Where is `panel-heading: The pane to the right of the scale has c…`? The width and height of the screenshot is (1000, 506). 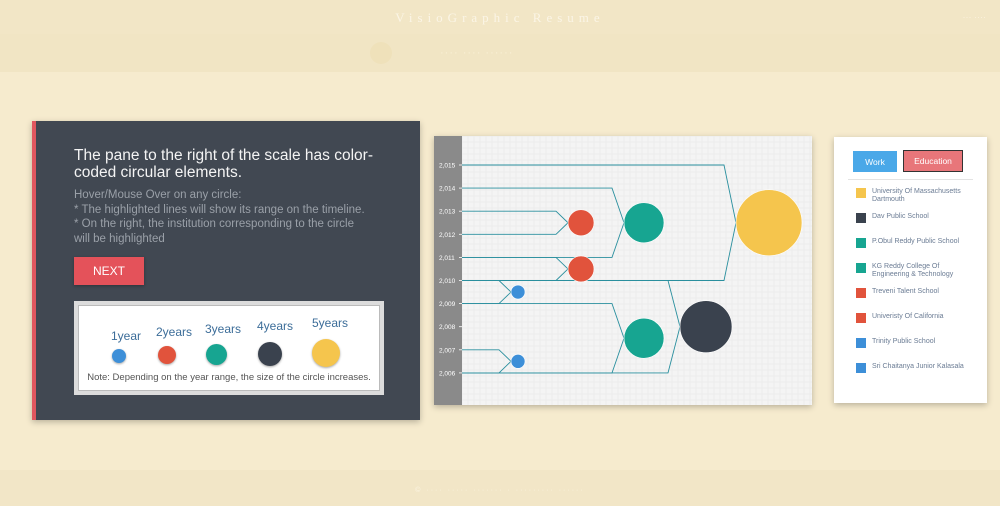 panel-heading: The pane to the right of the scale has c… is located at coordinates (223, 164).